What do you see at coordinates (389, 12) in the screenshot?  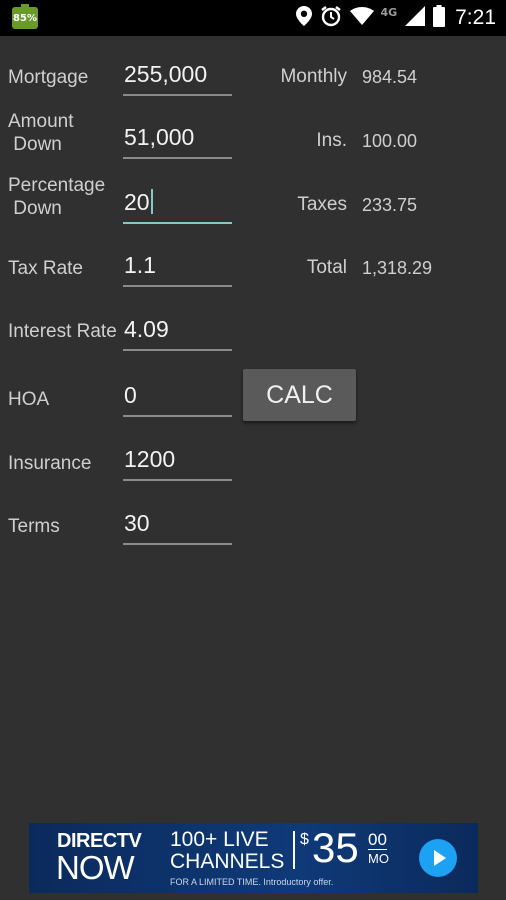 I see `network-type-label: 4G` at bounding box center [389, 12].